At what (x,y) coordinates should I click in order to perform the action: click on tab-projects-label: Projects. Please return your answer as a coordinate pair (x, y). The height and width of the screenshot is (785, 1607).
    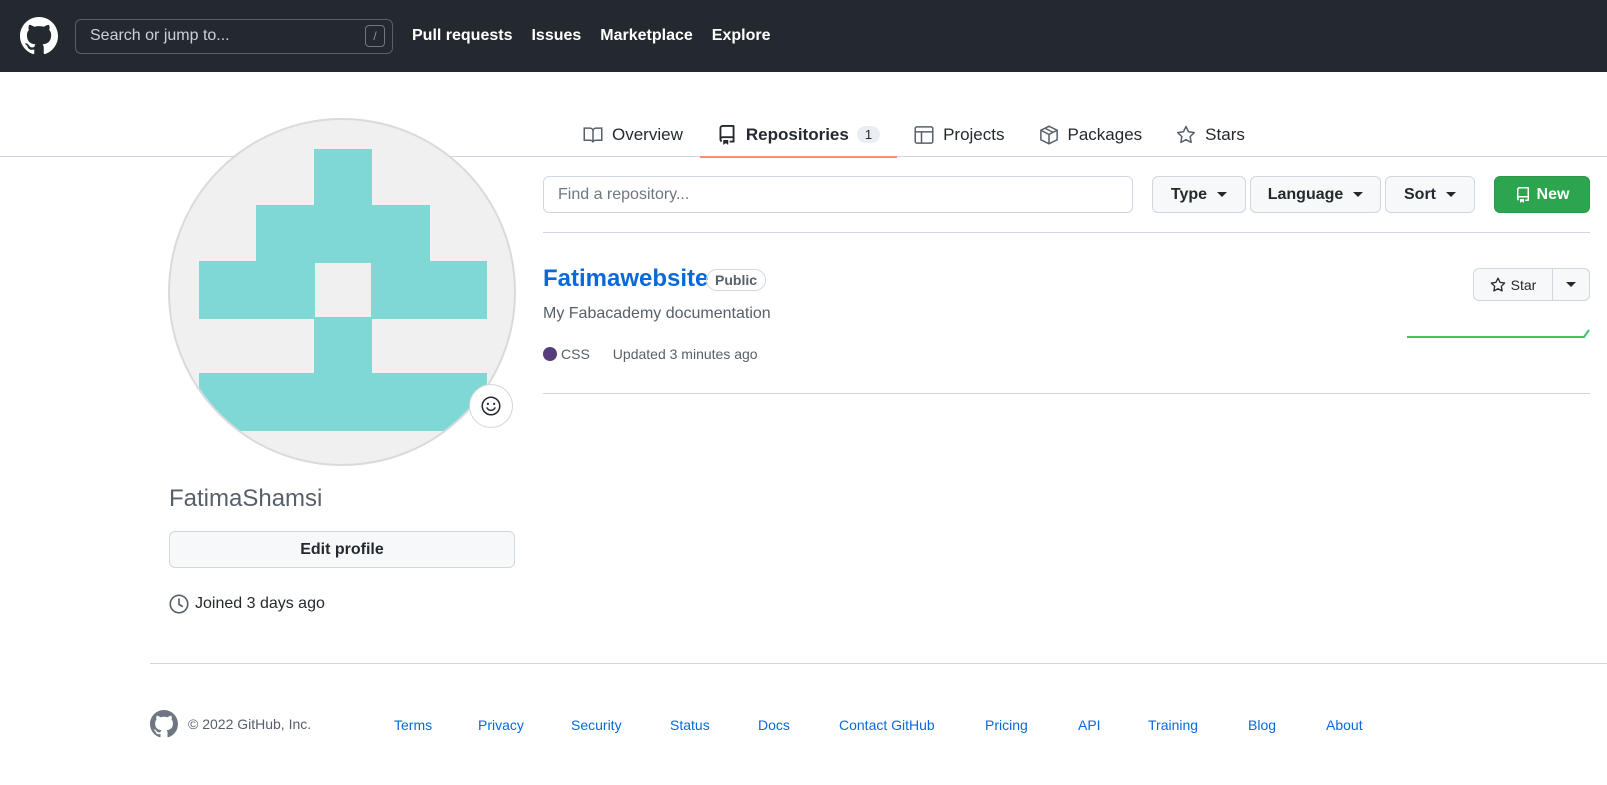
    Looking at the image, I should click on (974, 134).